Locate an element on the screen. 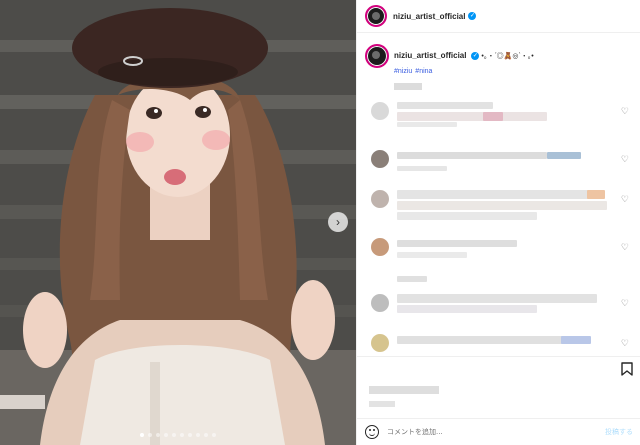 The width and height of the screenshot is (640, 445). hashtag-nina: #nina is located at coordinates (423, 71).